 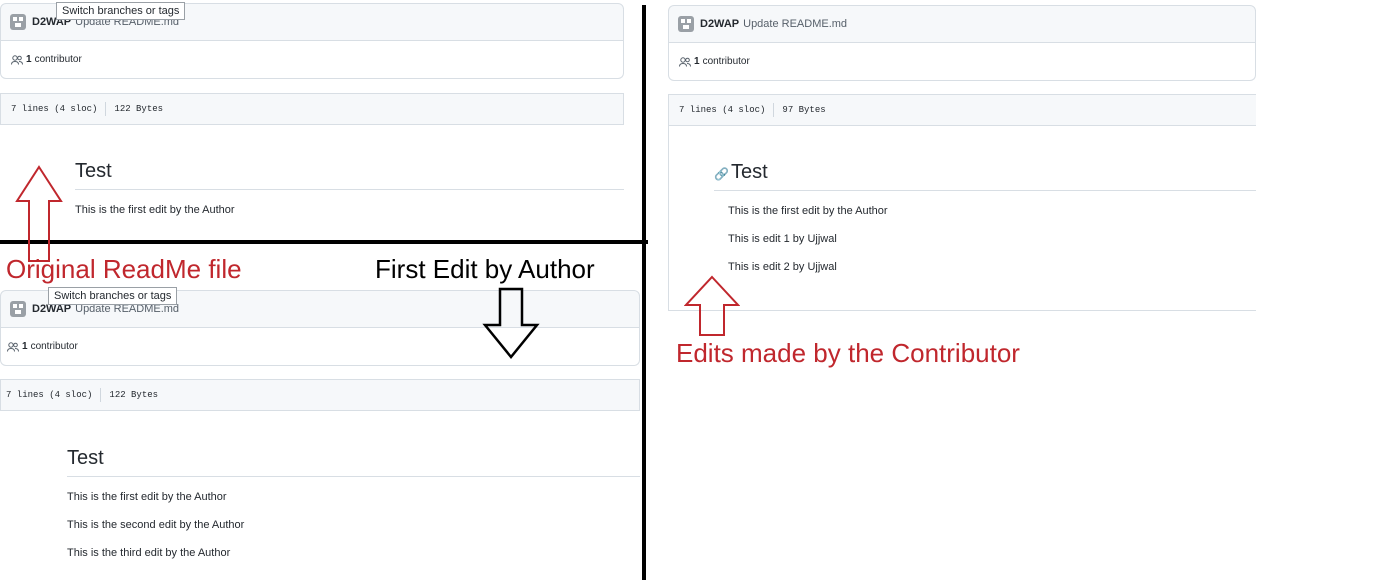 What do you see at coordinates (511, 323) in the screenshot?
I see `down-arrow-icon` at bounding box center [511, 323].